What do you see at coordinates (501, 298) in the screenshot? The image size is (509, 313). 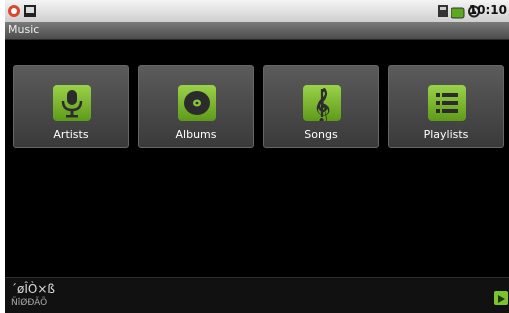 I see `play-icon` at bounding box center [501, 298].